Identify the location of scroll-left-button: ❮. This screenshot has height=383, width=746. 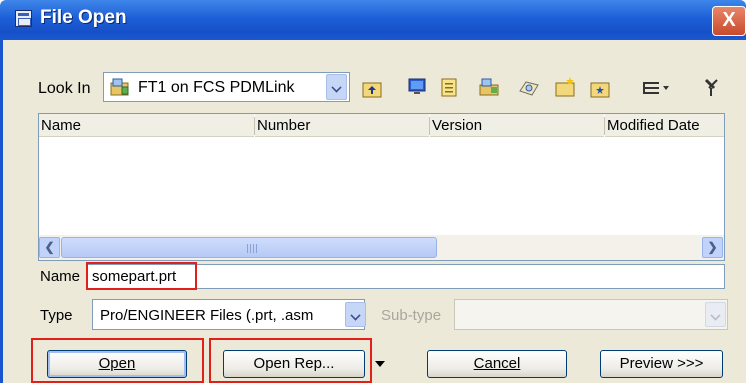
(49, 247).